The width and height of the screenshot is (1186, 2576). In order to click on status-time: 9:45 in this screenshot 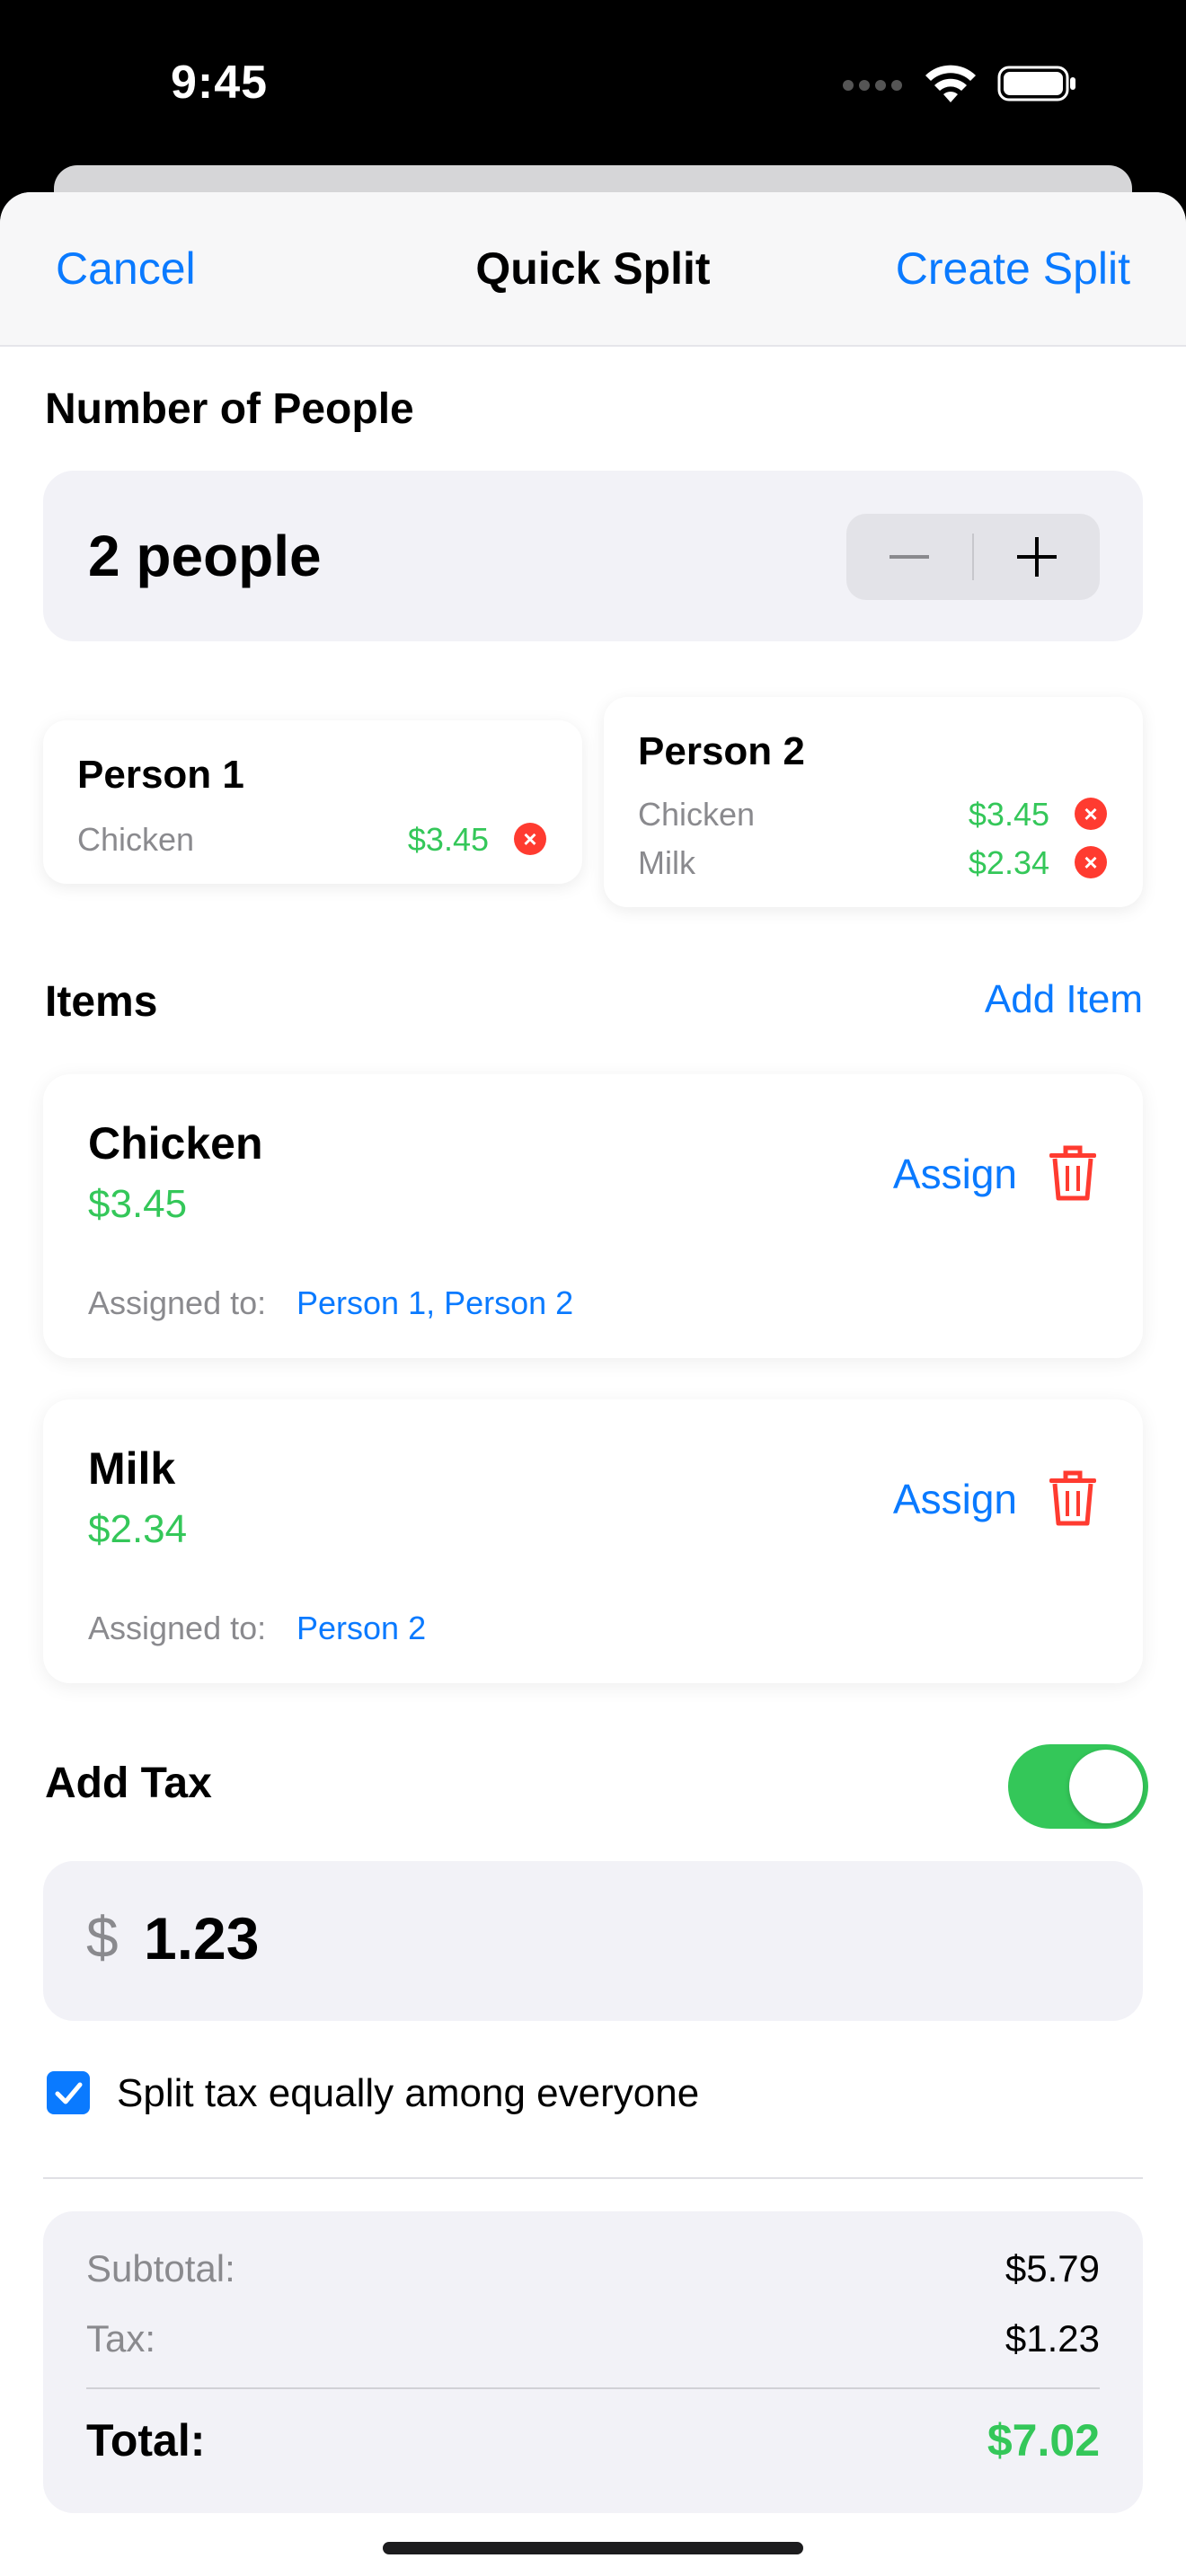, I will do `click(220, 83)`.